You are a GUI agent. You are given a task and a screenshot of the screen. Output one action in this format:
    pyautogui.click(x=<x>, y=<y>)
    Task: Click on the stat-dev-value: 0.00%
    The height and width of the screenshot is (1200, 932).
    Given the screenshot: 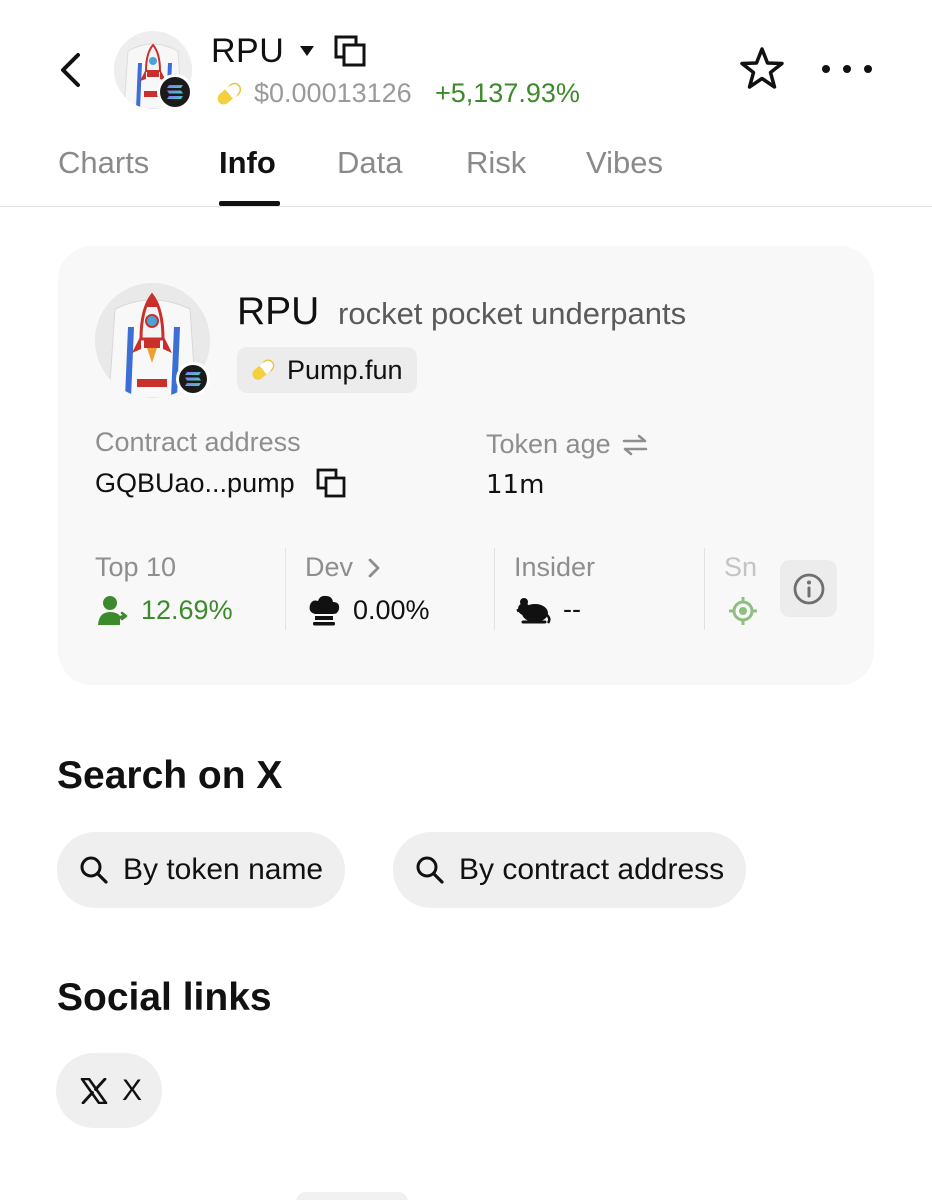 What is the action you would take?
    pyautogui.click(x=391, y=609)
    